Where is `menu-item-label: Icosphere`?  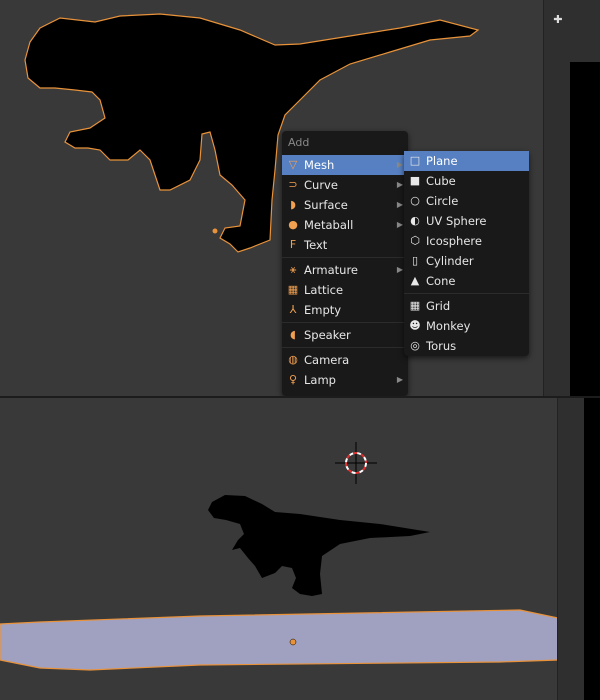 menu-item-label: Icosphere is located at coordinates (454, 241).